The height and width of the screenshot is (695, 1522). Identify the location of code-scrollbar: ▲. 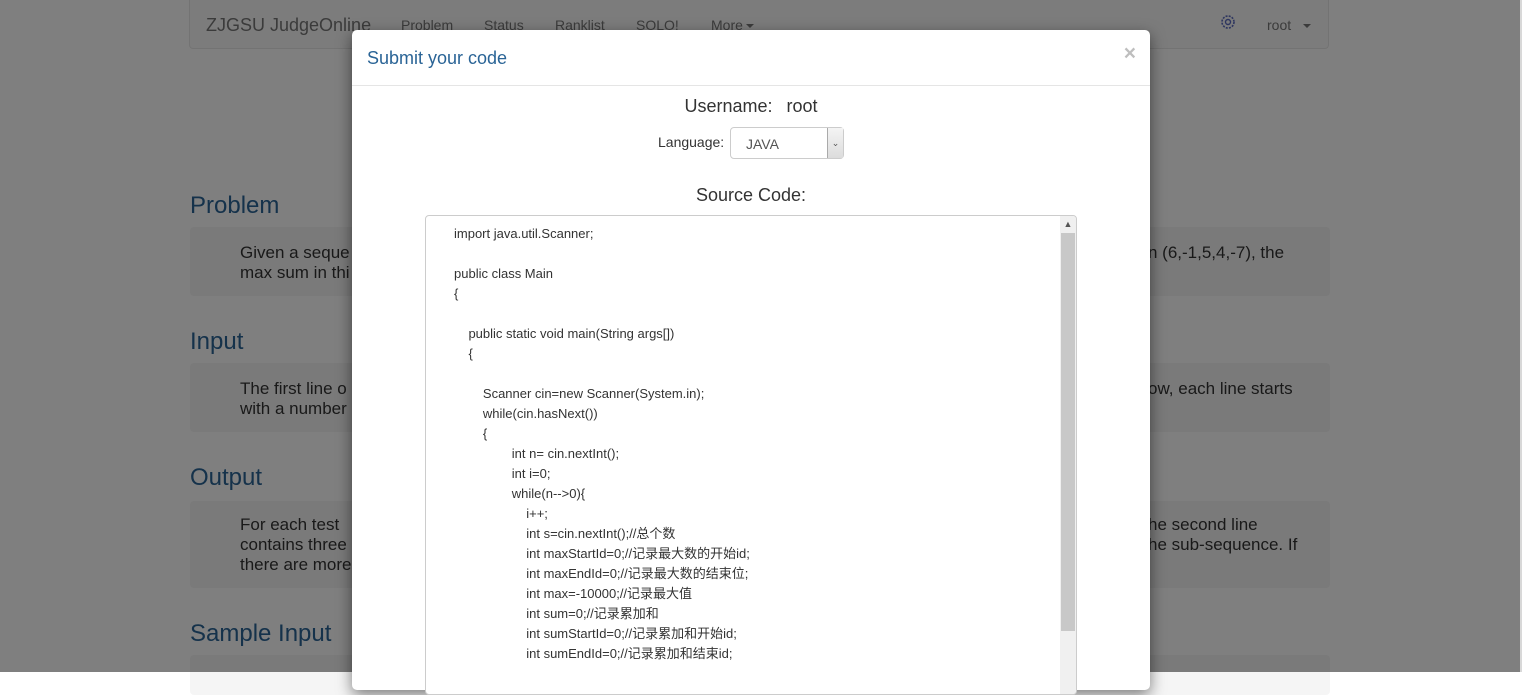
(1068, 455).